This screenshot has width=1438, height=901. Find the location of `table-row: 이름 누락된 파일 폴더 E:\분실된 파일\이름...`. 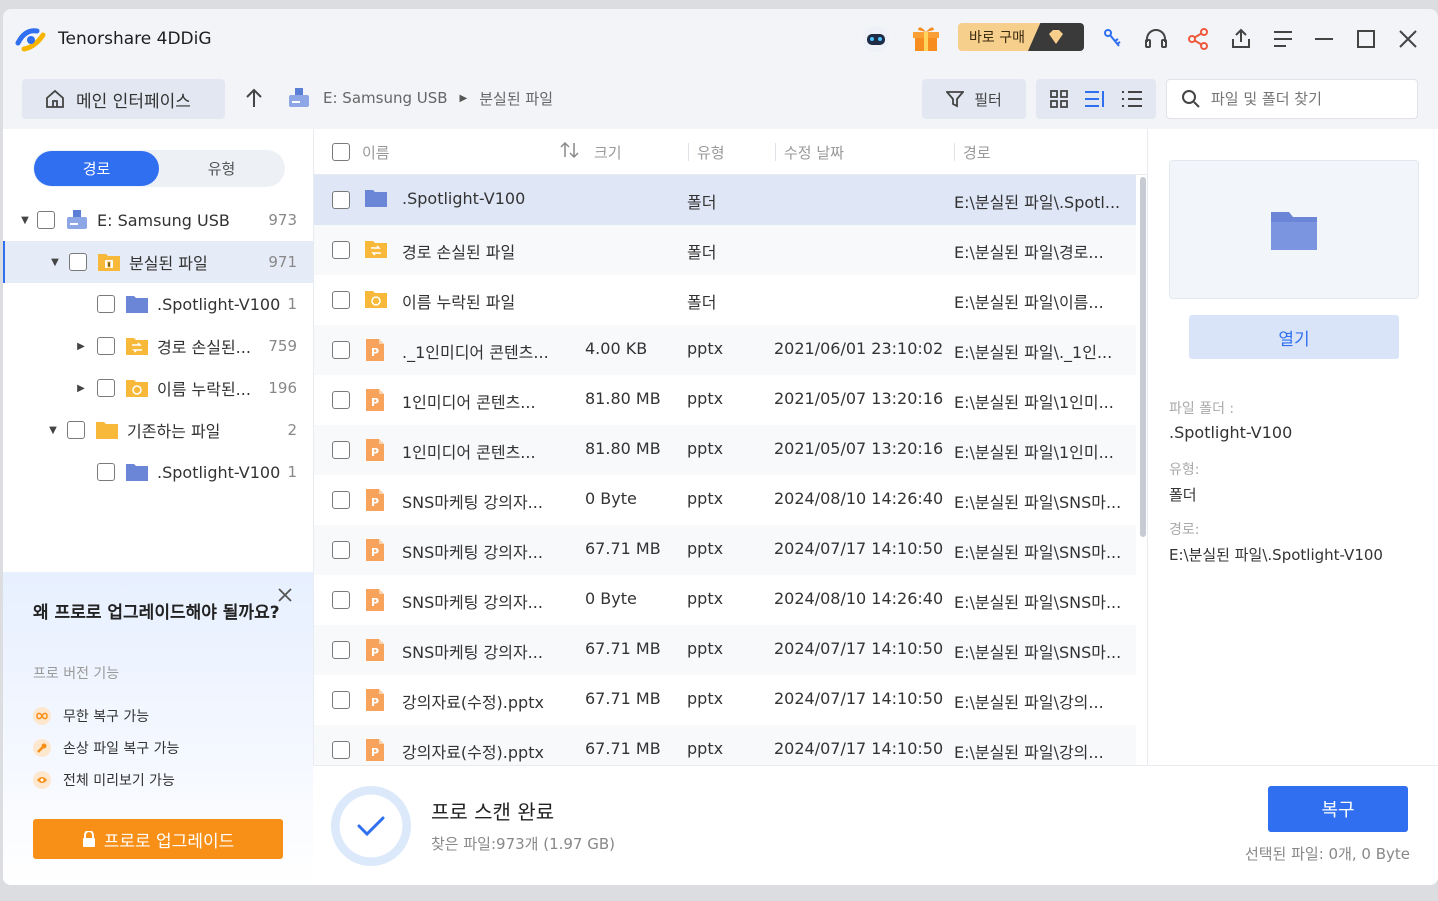

table-row: 이름 누락된 파일 폴더 E:\분실된 파일\이름... is located at coordinates (725, 300).